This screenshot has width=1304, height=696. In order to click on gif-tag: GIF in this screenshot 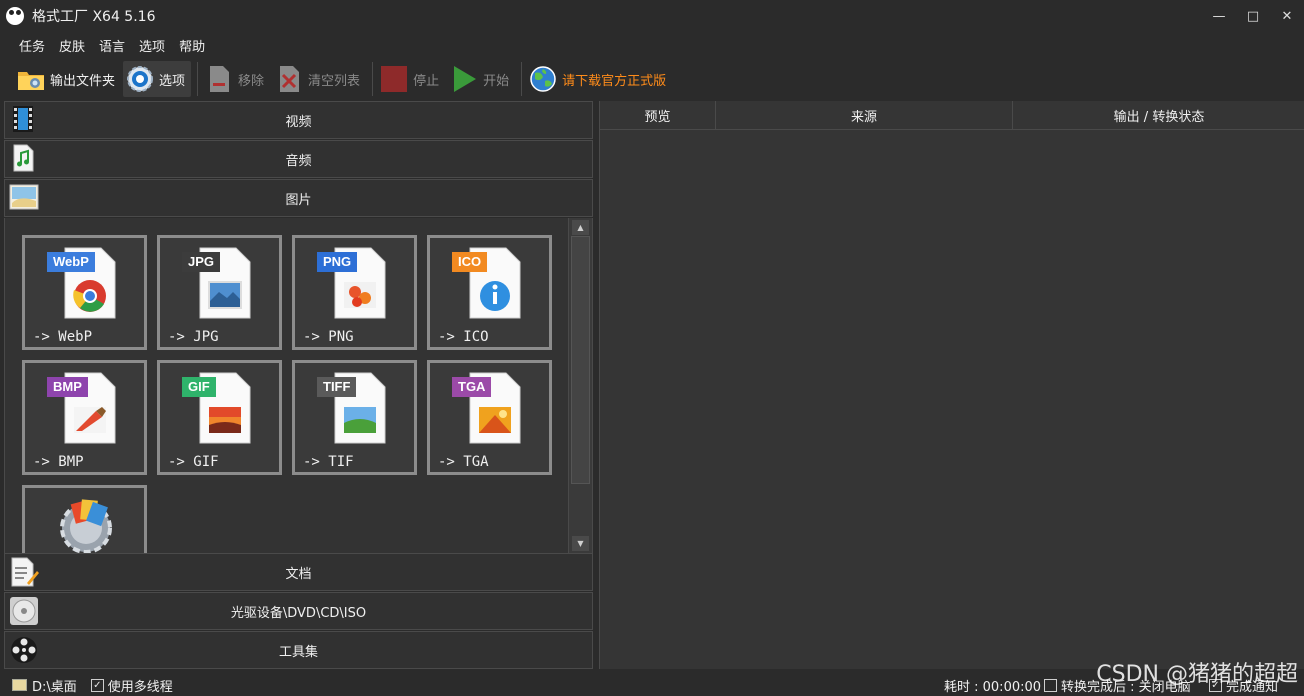, I will do `click(199, 387)`.